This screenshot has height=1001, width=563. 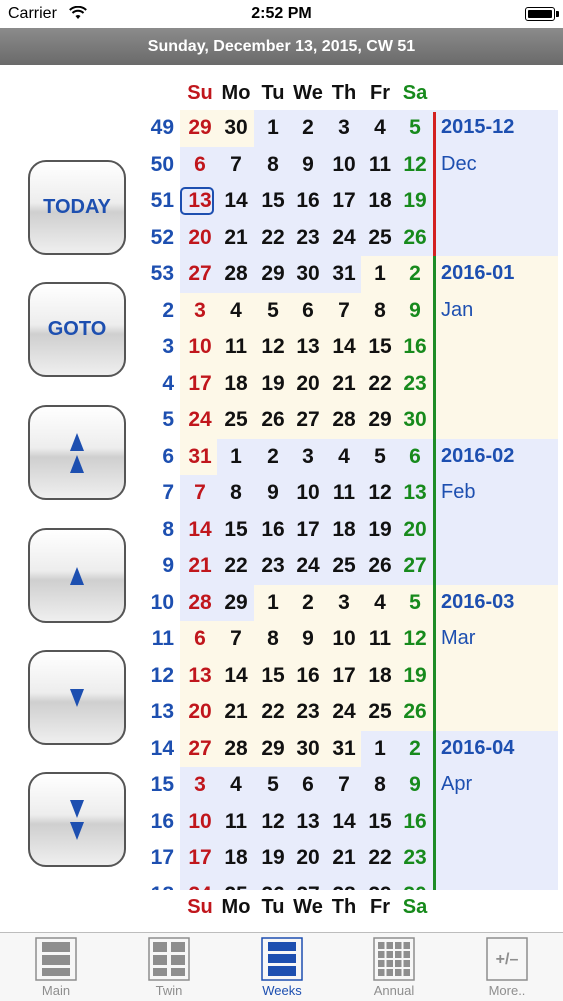 What do you see at coordinates (415, 128) in the screenshot?
I see `day-cell: 5` at bounding box center [415, 128].